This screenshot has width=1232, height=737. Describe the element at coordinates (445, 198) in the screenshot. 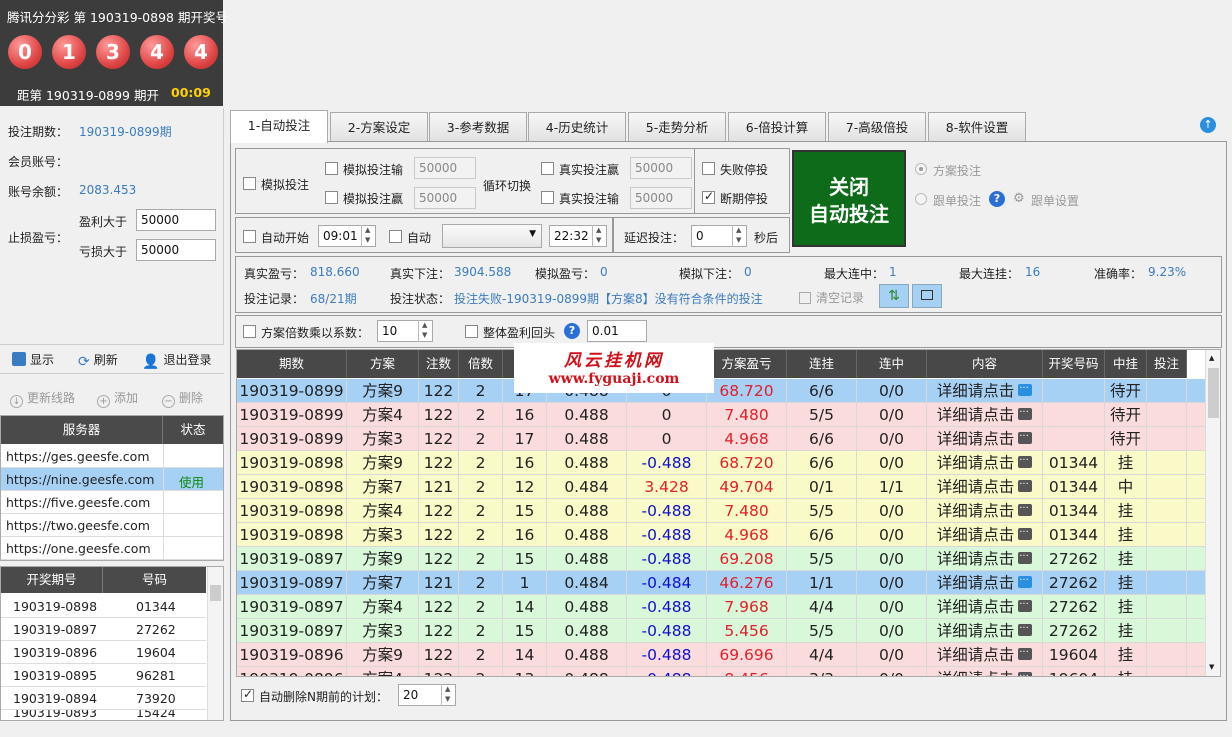

I see `sim-win-input: 50000` at that location.